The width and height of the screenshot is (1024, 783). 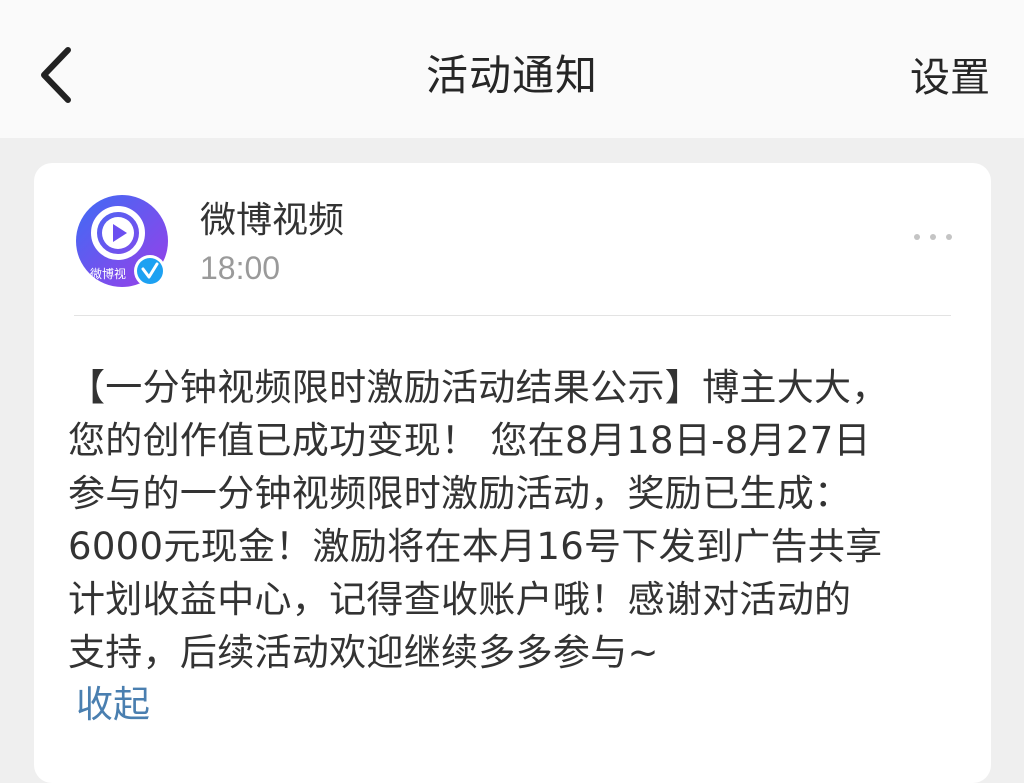 What do you see at coordinates (240, 268) in the screenshot?
I see `message-time: 18:00` at bounding box center [240, 268].